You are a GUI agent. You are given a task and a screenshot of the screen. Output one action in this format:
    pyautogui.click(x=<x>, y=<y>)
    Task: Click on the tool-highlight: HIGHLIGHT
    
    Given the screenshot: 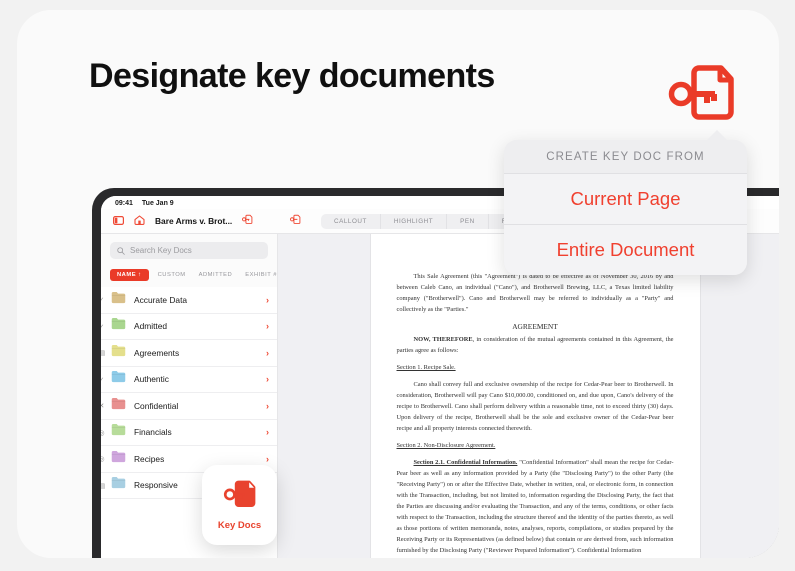 What is the action you would take?
    pyautogui.click(x=414, y=221)
    